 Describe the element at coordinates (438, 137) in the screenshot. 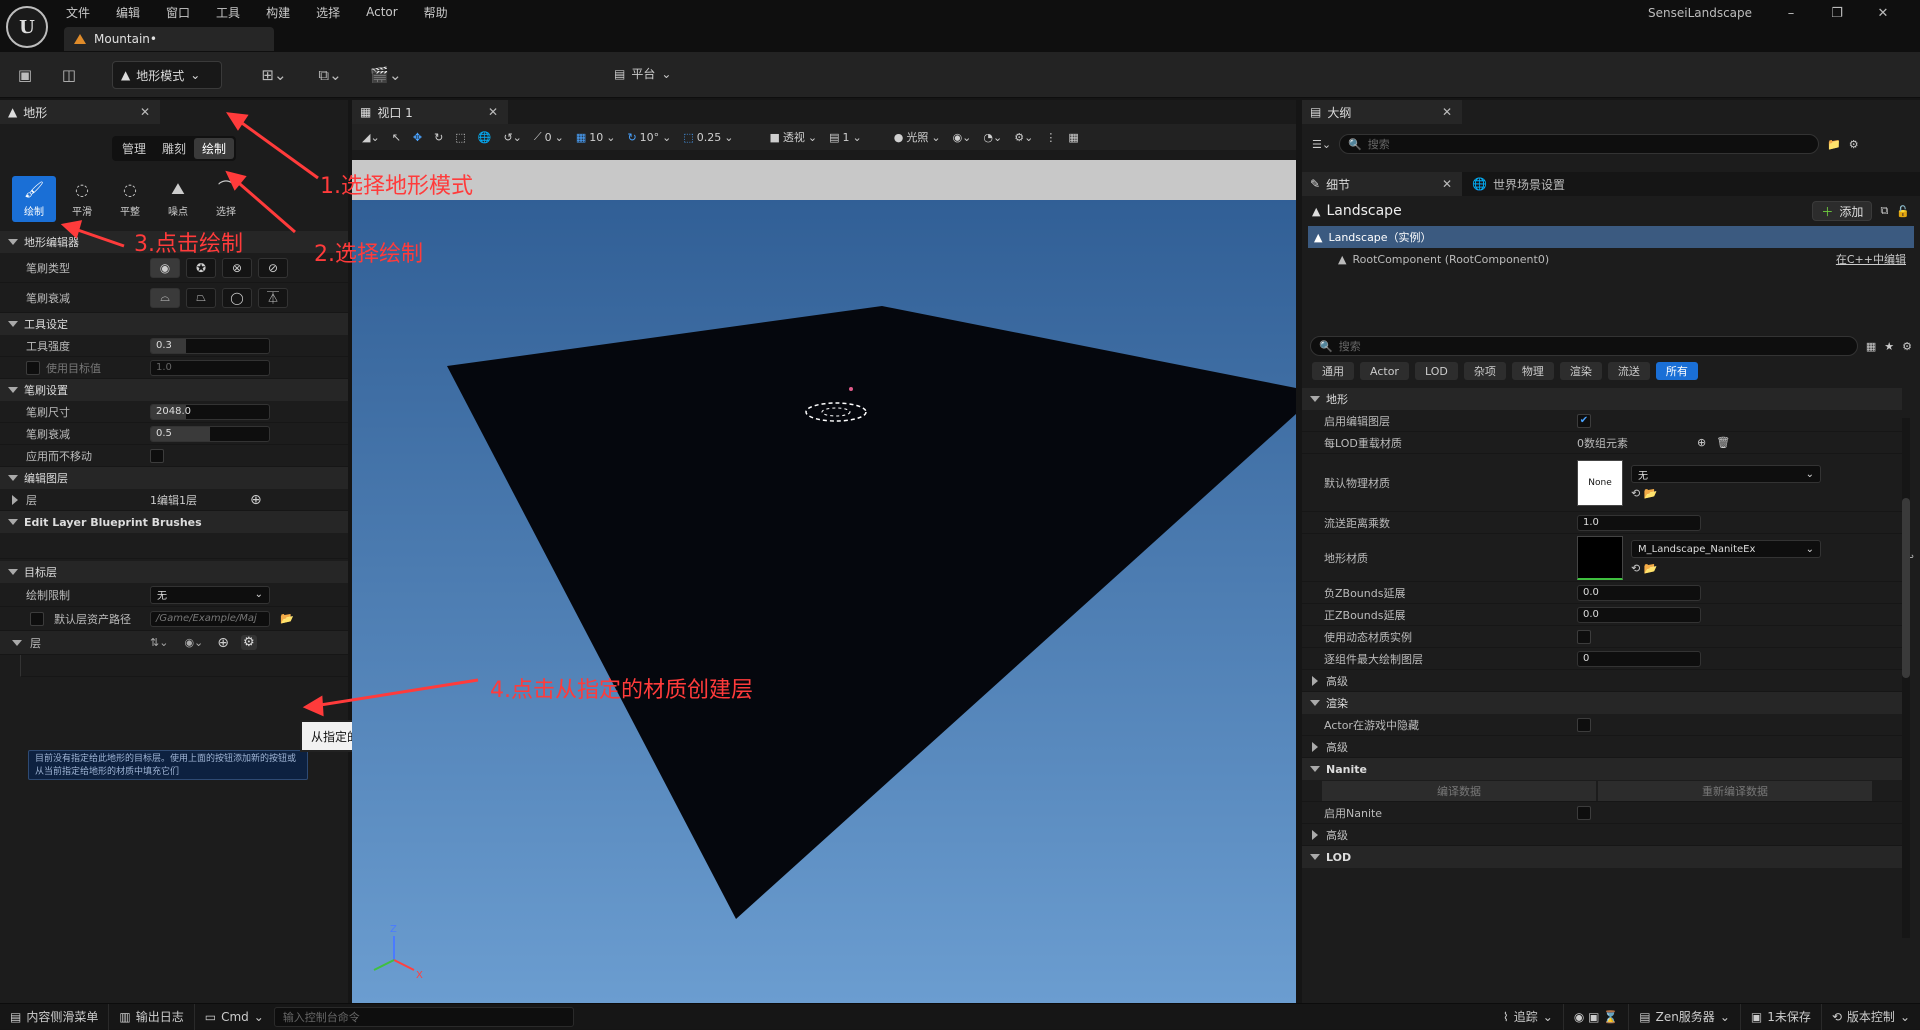

I see `rotate-icon: ↻` at that location.